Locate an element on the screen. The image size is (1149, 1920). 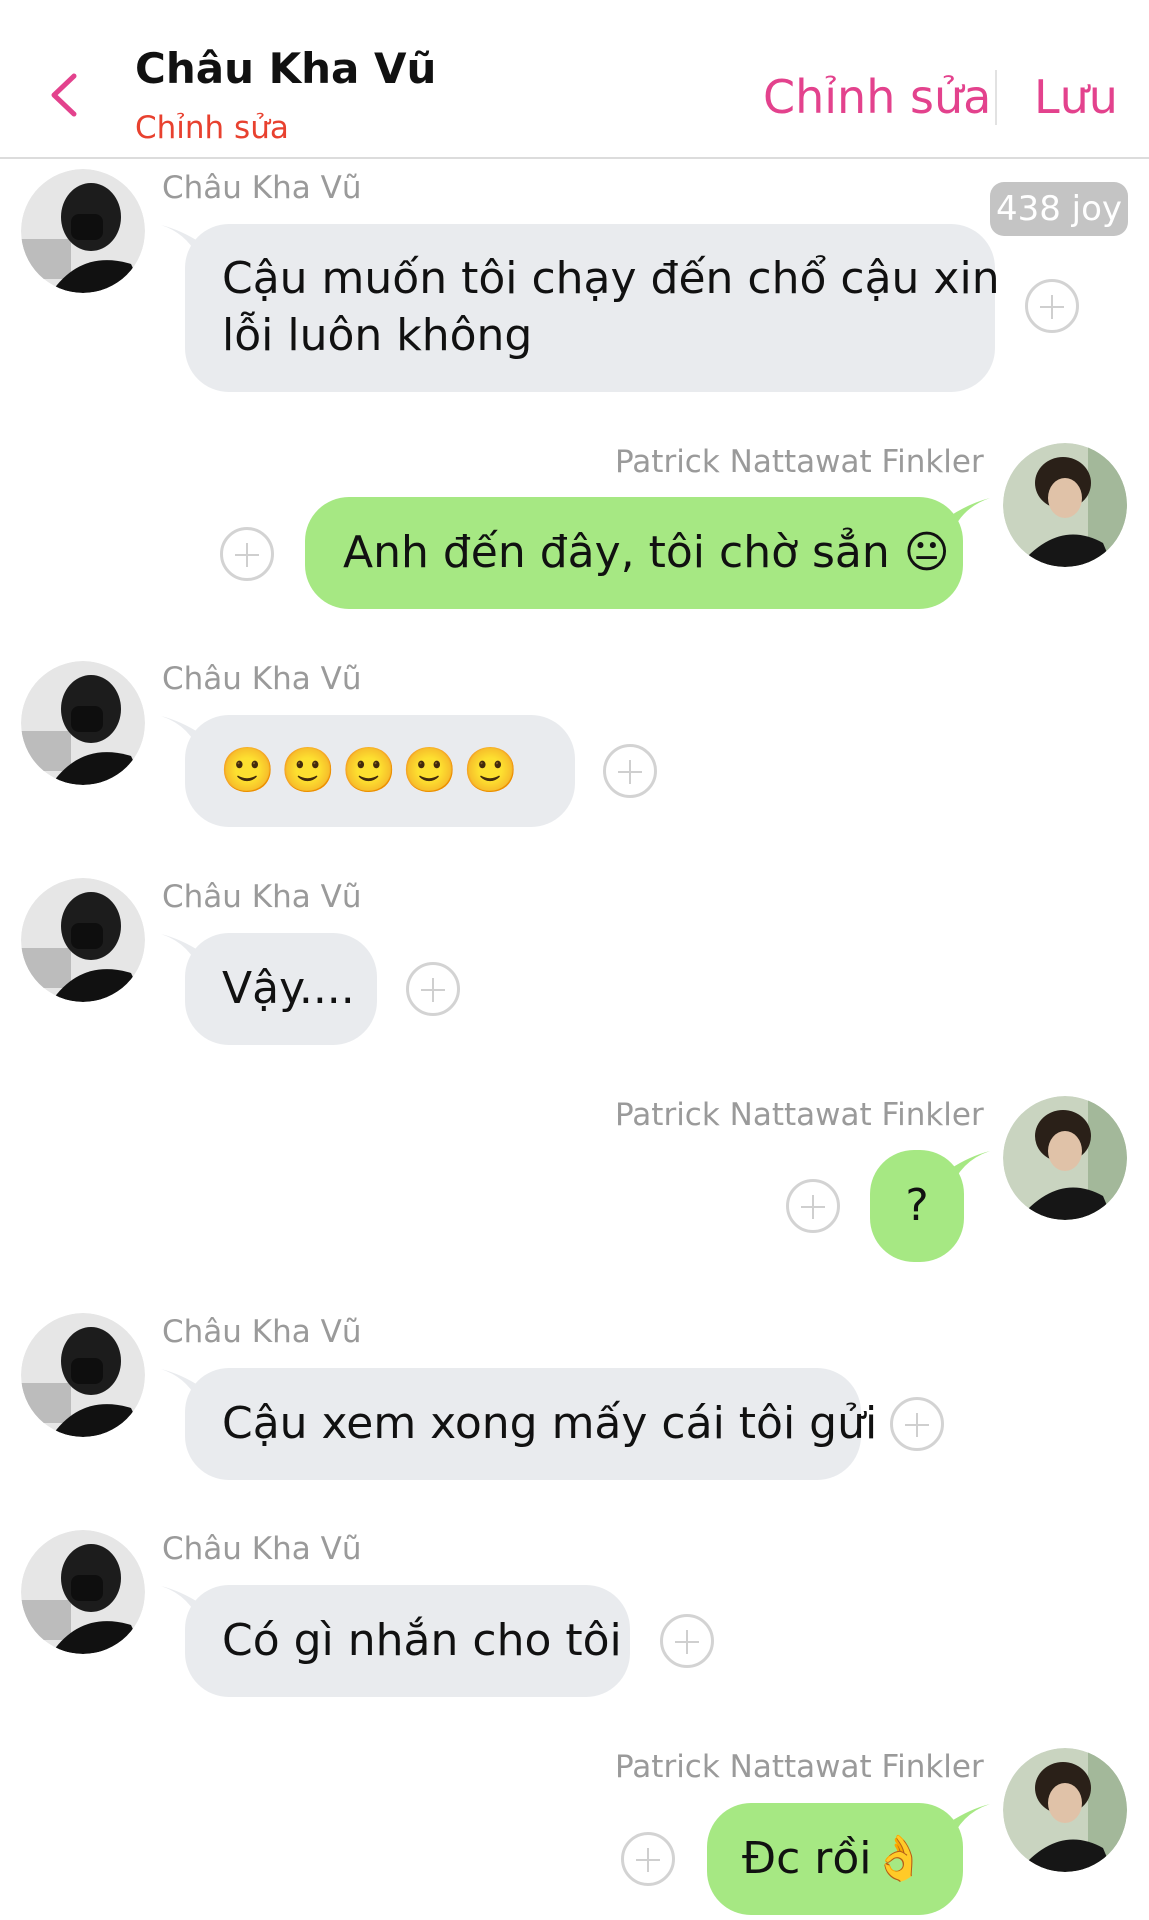
message-text: ? is located at coordinates (917, 1205).